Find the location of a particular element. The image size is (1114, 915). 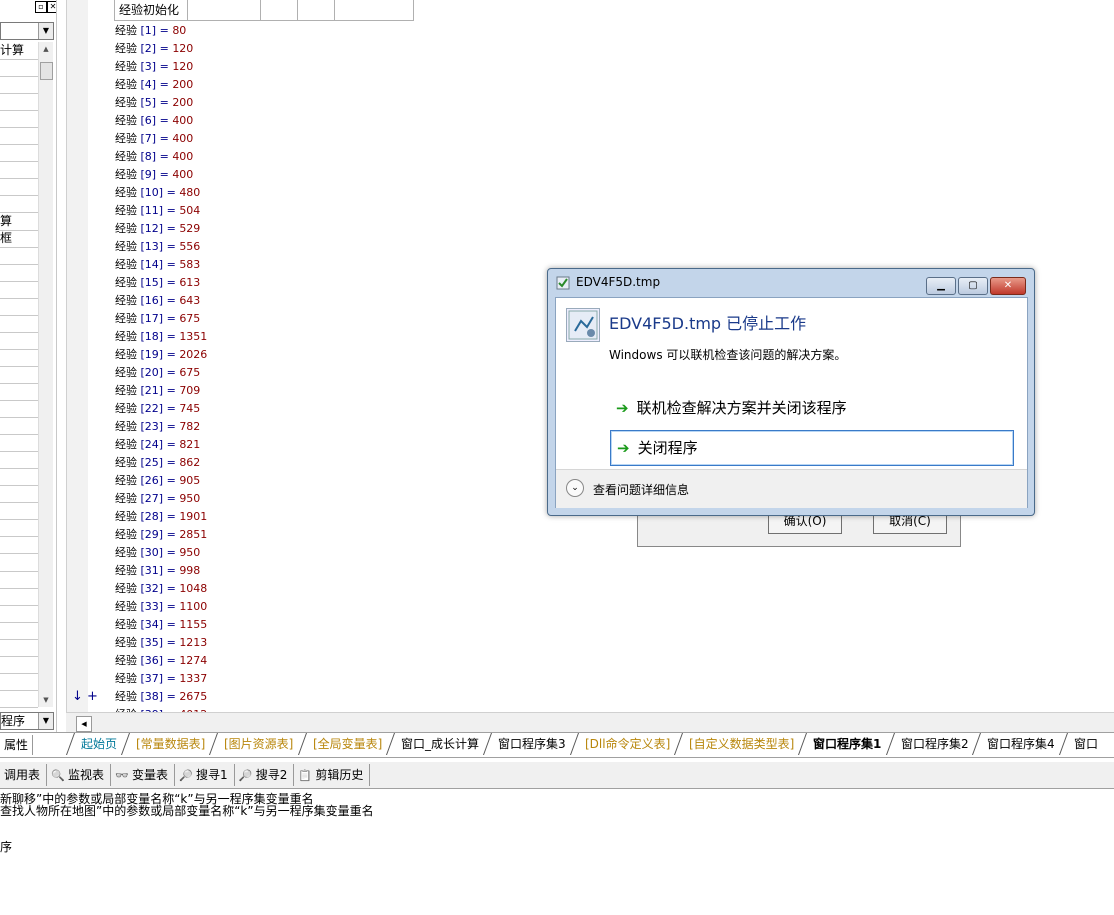

code-line: 经验 [9] = 400 is located at coordinates (154, 175).